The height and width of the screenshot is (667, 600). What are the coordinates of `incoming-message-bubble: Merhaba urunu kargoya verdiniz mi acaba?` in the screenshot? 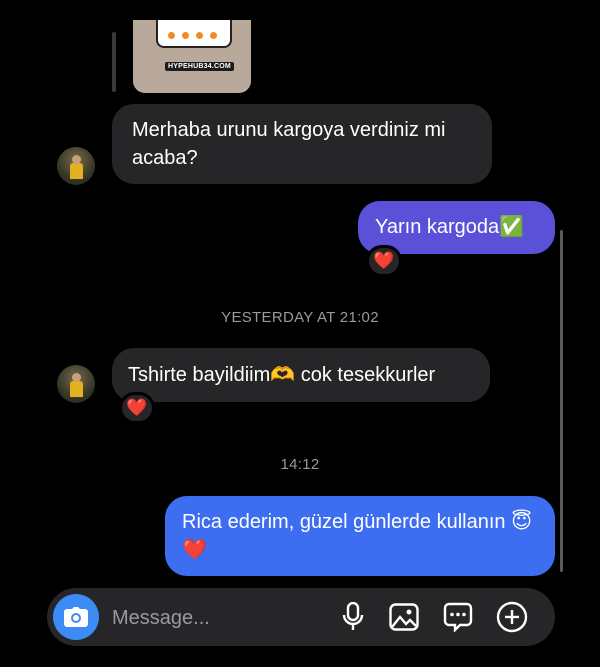 It's located at (302, 144).